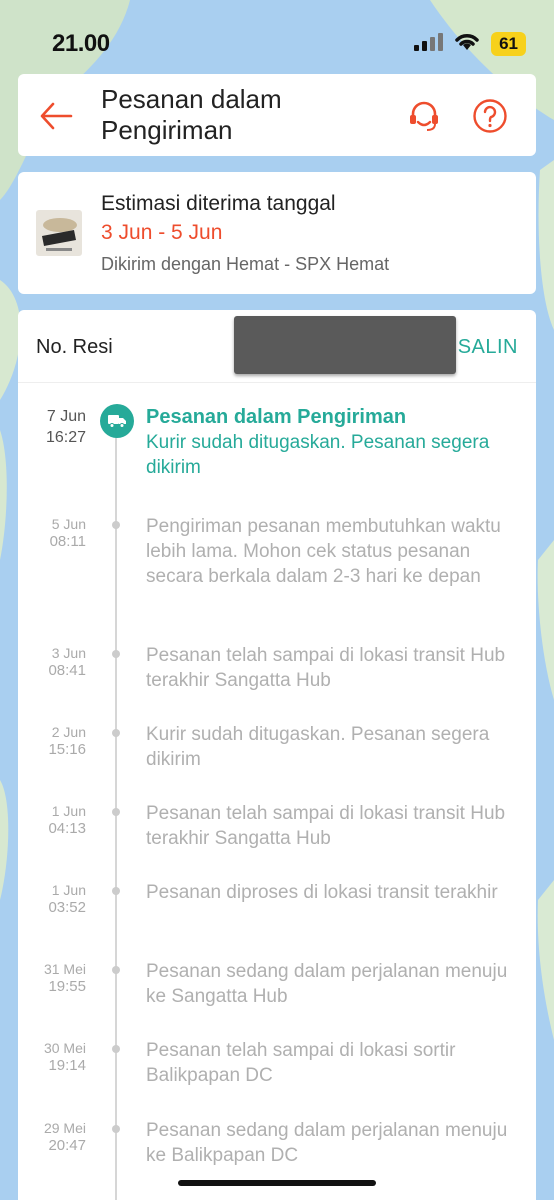  I want to click on event-time: 20:47, so click(67, 1145).